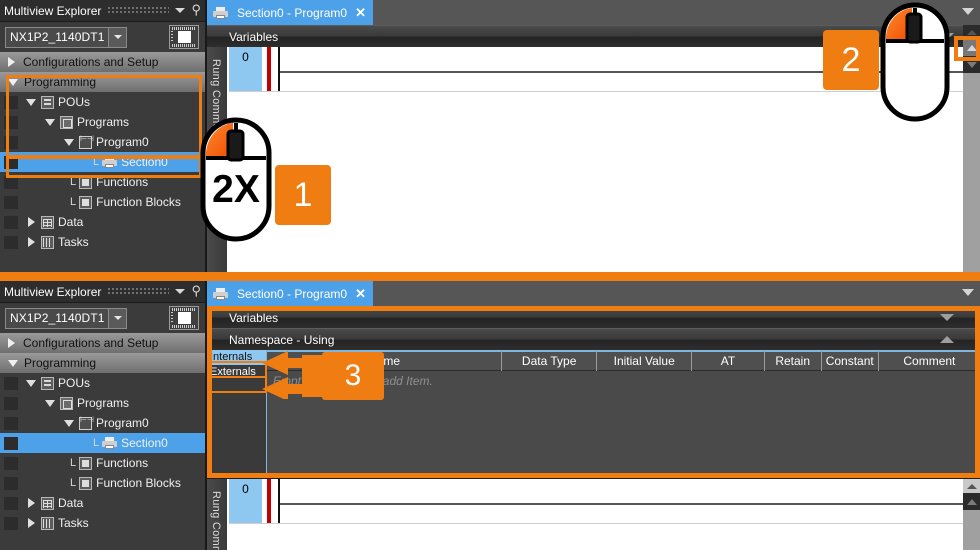  I want to click on column-header-comment: Comment, so click(929, 361).